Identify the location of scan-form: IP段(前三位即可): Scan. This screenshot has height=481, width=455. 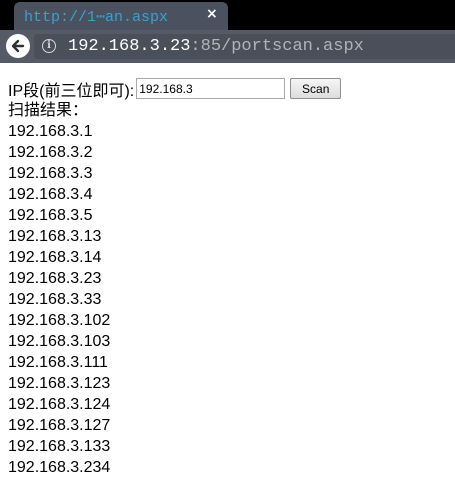
(175, 88).